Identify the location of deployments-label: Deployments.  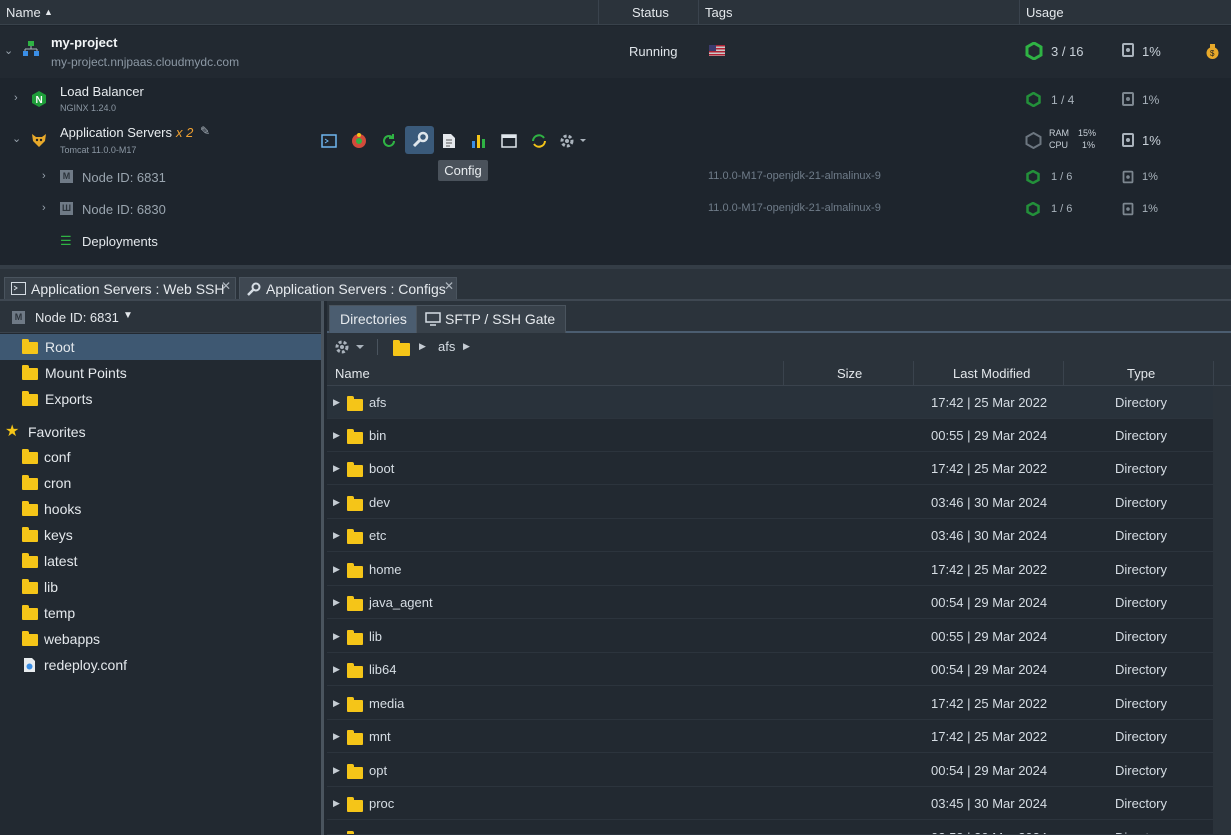
(120, 241).